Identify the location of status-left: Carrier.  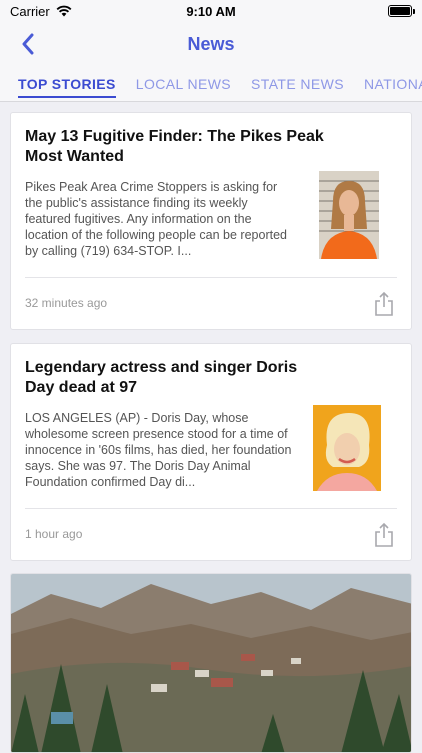
(41, 11).